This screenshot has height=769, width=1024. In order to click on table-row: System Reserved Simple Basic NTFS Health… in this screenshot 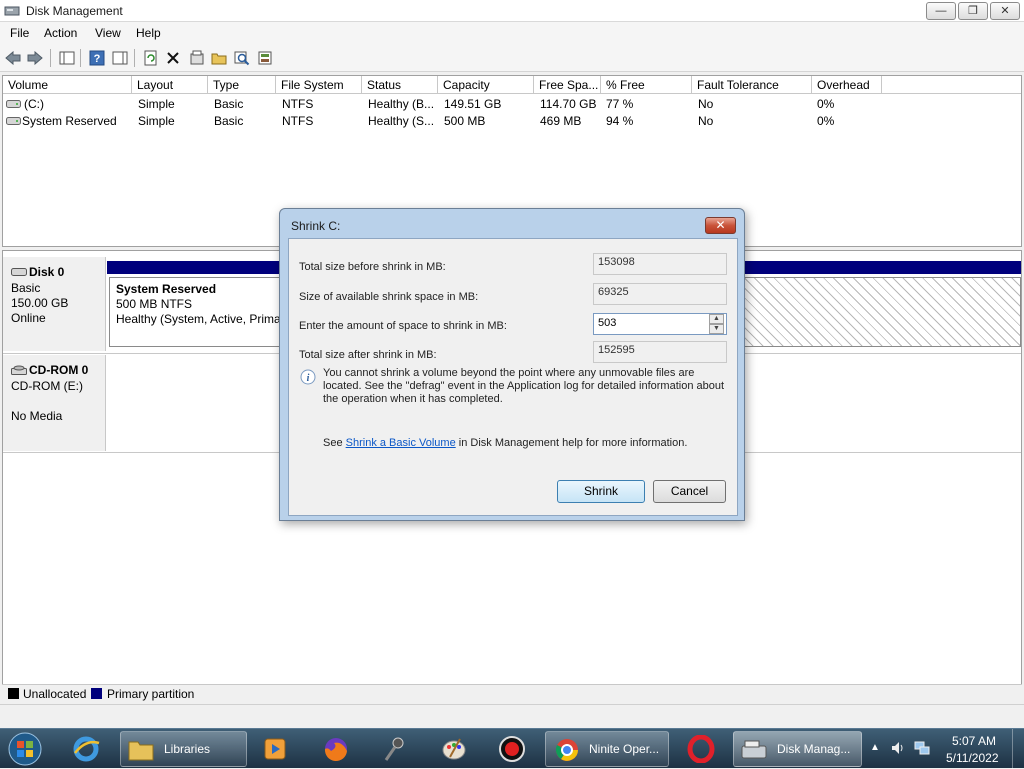, I will do `click(512, 121)`.